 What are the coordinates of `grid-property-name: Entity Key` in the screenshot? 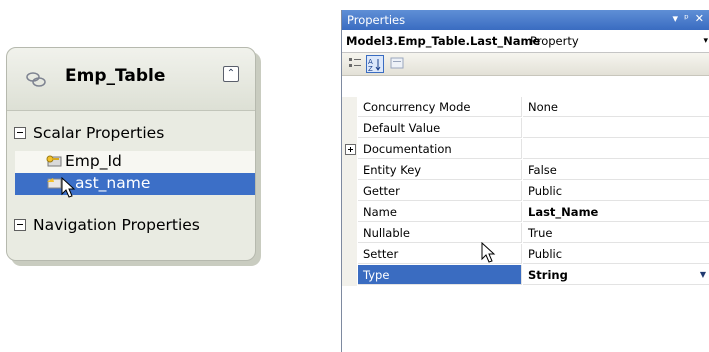 It's located at (440, 170).